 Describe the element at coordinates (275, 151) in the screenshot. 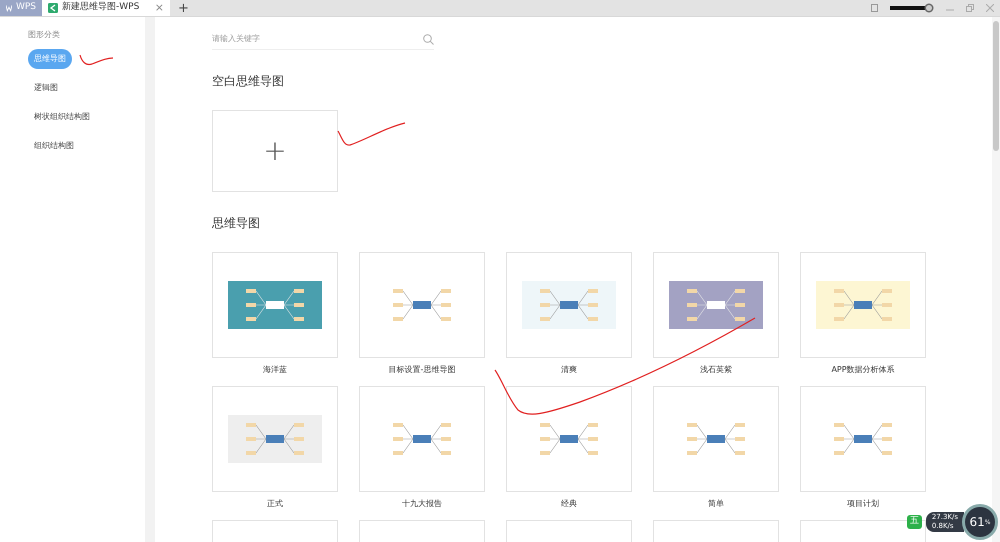

I see `blank-mindmap-card: +` at that location.